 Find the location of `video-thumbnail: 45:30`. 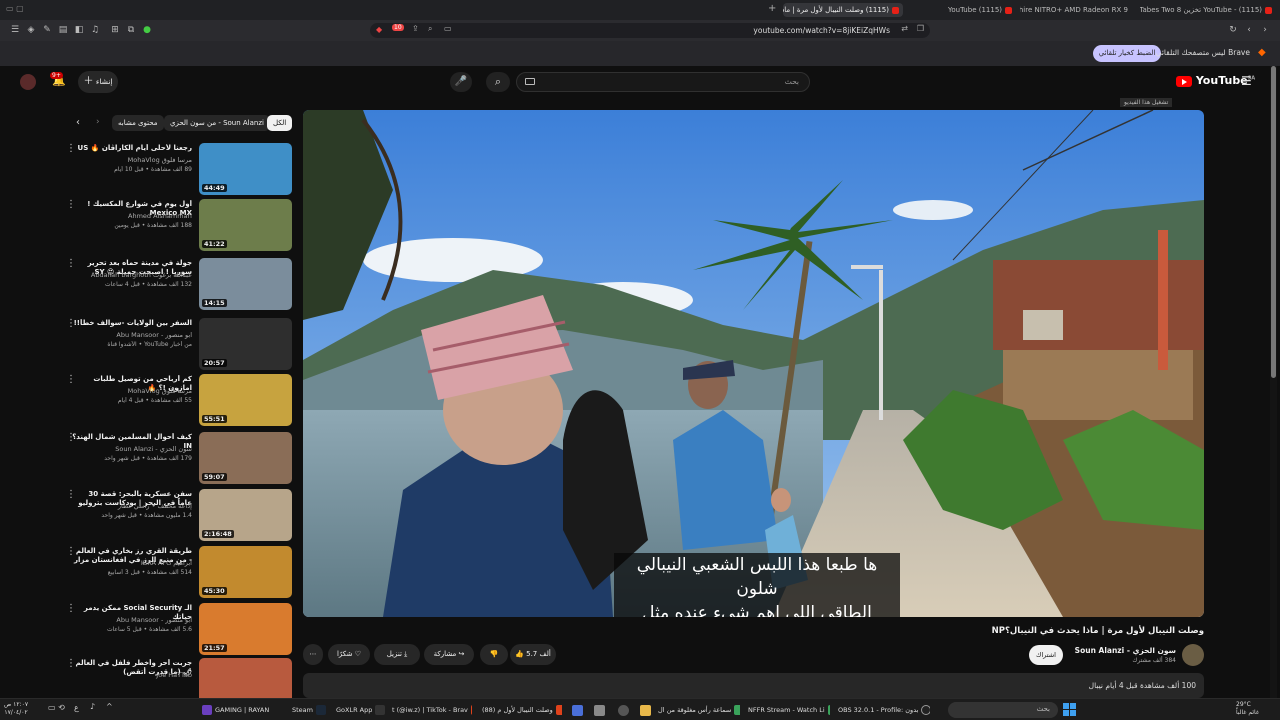

video-thumbnail: 45:30 is located at coordinates (245, 572).